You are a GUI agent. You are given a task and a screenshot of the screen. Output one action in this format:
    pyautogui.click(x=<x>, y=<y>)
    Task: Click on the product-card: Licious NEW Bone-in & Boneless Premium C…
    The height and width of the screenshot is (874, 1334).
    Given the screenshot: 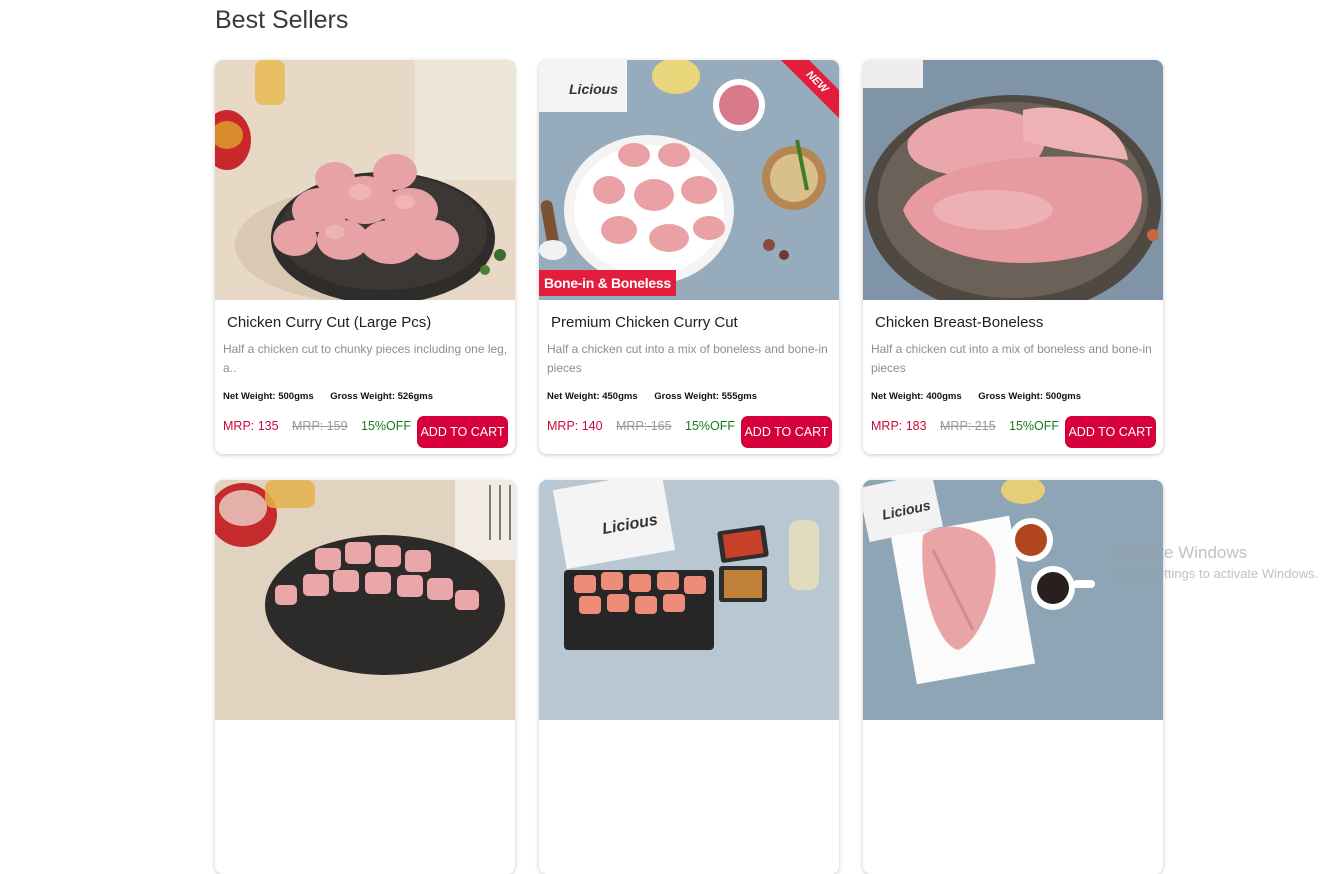 What is the action you would take?
    pyautogui.click(x=689, y=257)
    